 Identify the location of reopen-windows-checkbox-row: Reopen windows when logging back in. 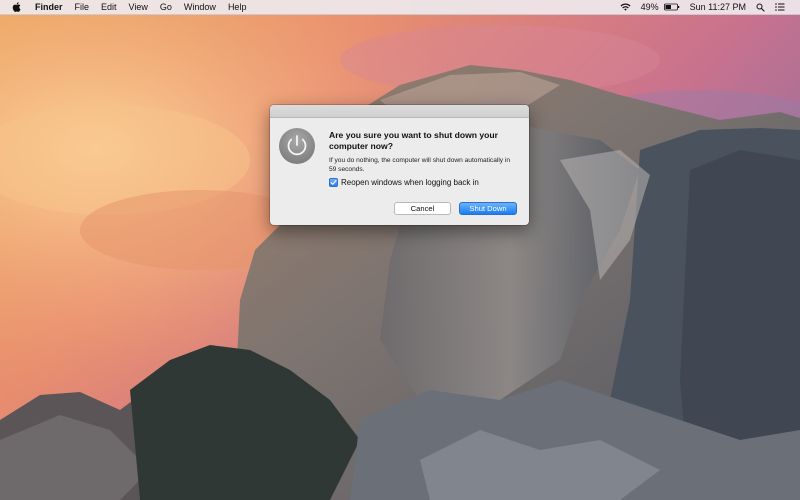
(404, 182).